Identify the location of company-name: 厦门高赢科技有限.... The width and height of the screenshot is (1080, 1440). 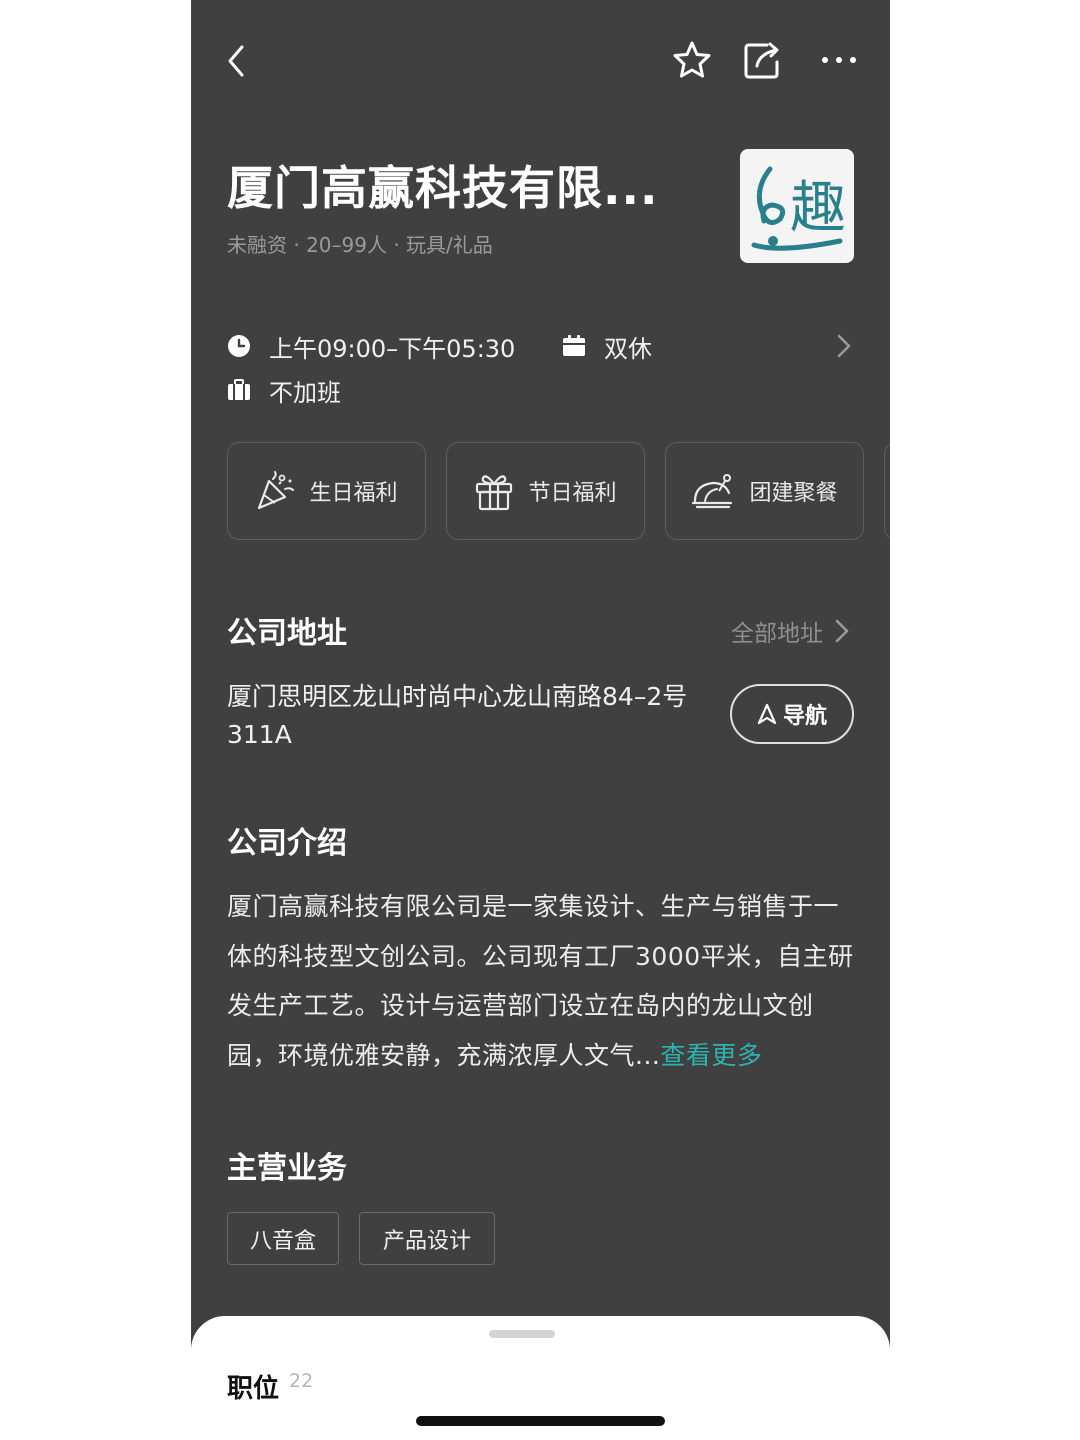
(443, 188).